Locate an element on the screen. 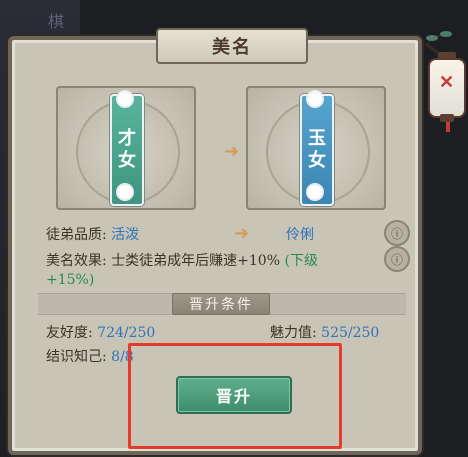 The image size is (468, 457). quality-row: 徒弟品质: 活泼 is located at coordinates (92, 234).